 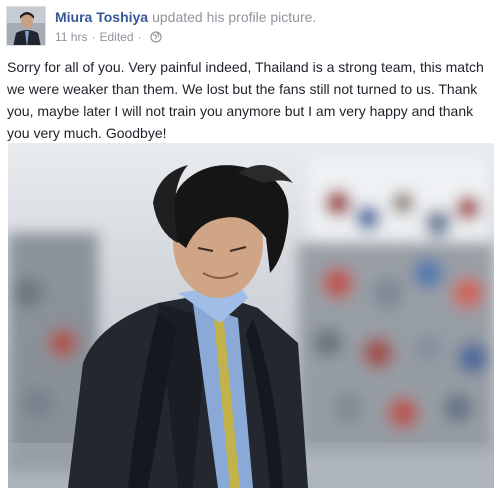 What do you see at coordinates (155, 37) in the screenshot?
I see `globe-icon` at bounding box center [155, 37].